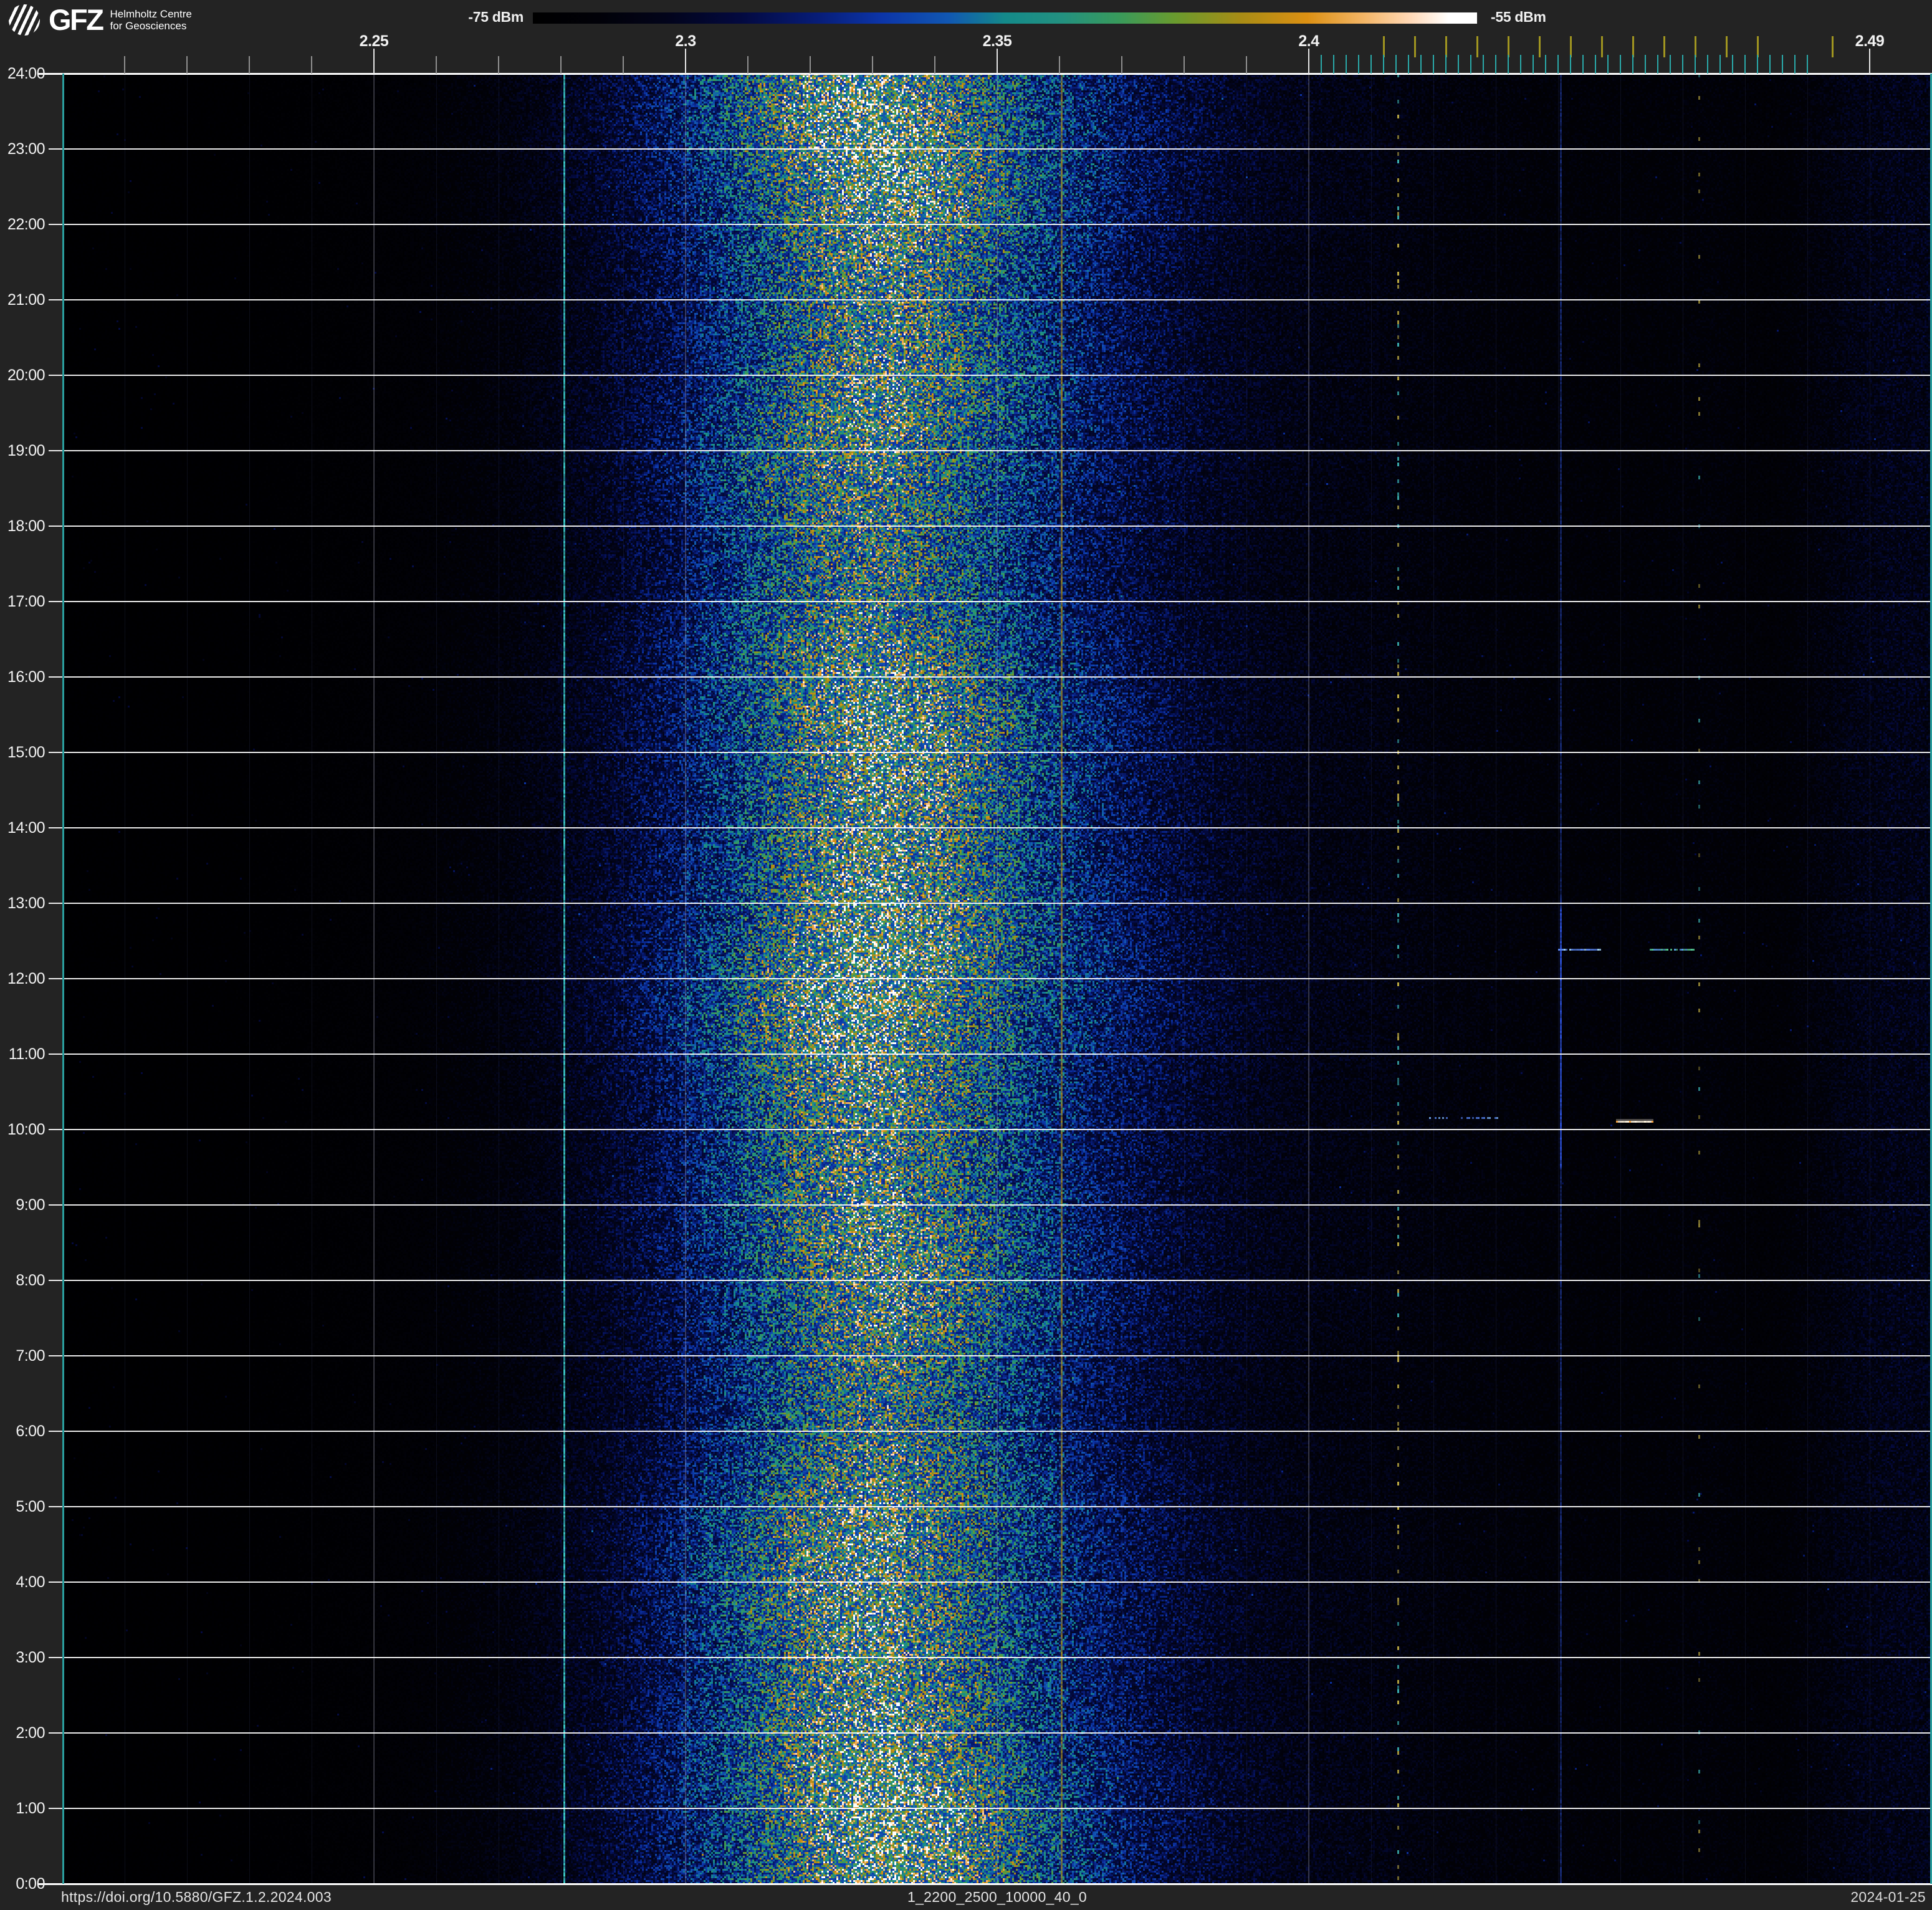  I want to click on hour-label: 19:00, so click(26, 450).